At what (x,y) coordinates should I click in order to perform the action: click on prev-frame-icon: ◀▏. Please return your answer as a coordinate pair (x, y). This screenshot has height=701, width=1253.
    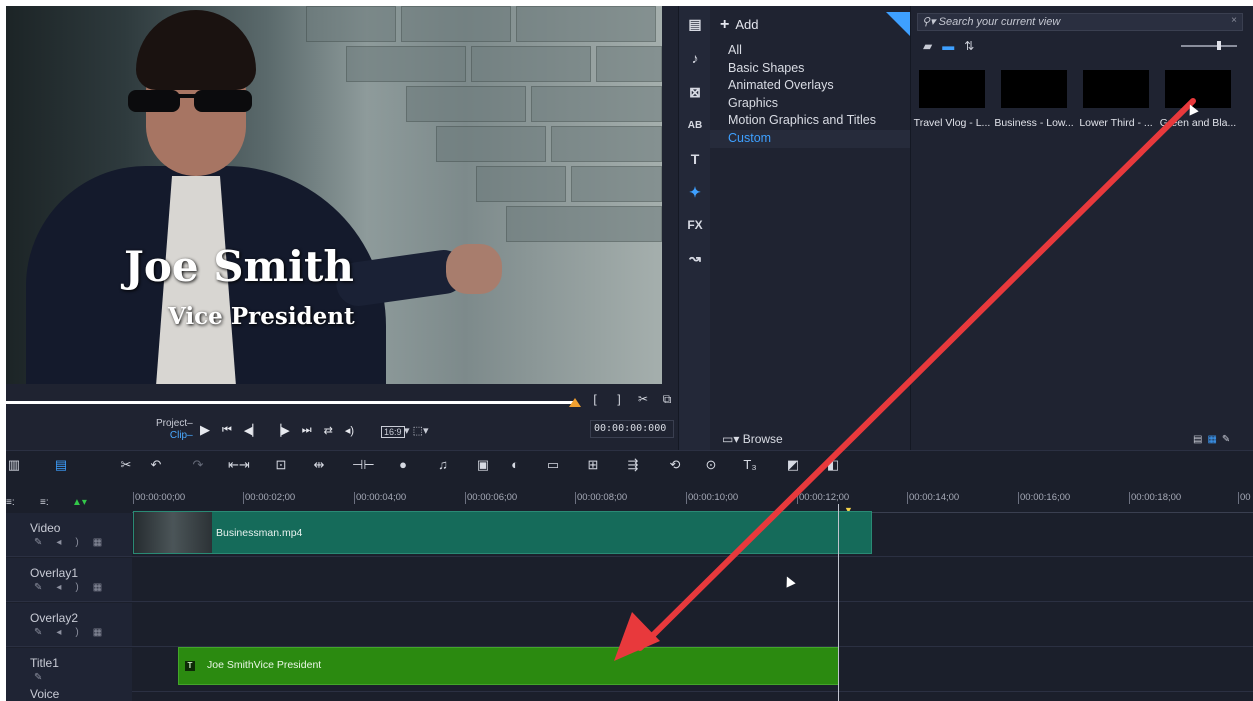
    Looking at the image, I should click on (252, 430).